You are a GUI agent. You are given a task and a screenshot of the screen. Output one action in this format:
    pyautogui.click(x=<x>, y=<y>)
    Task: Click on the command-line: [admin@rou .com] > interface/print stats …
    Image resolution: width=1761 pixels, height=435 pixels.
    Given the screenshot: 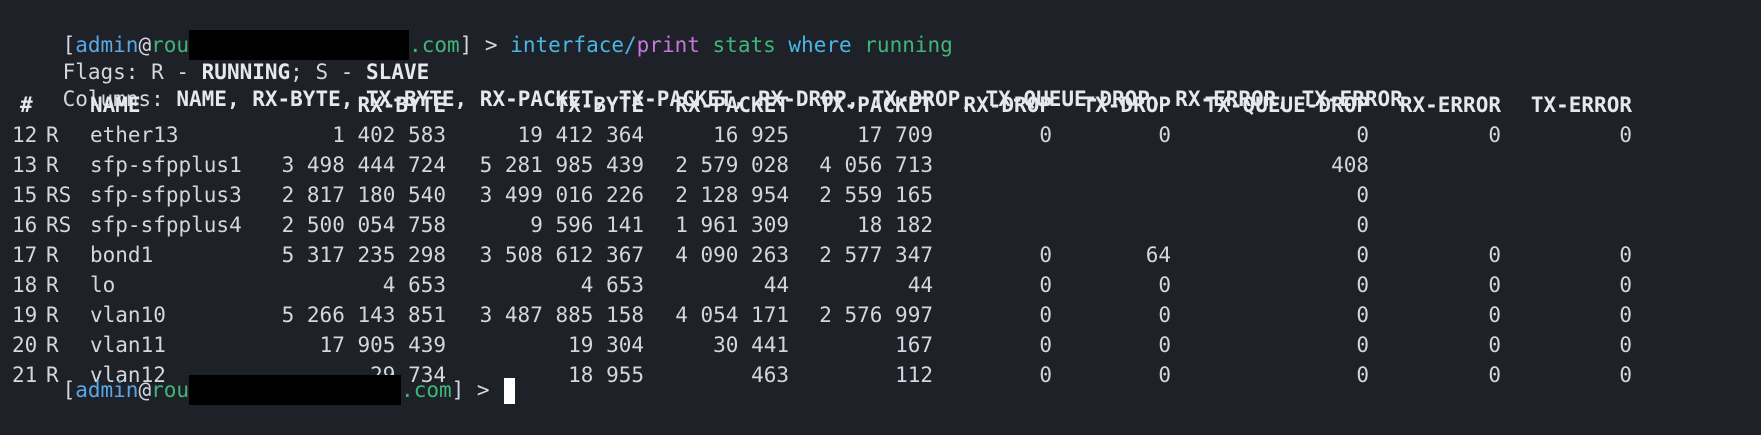 What is the action you would take?
    pyautogui.click(x=482, y=30)
    